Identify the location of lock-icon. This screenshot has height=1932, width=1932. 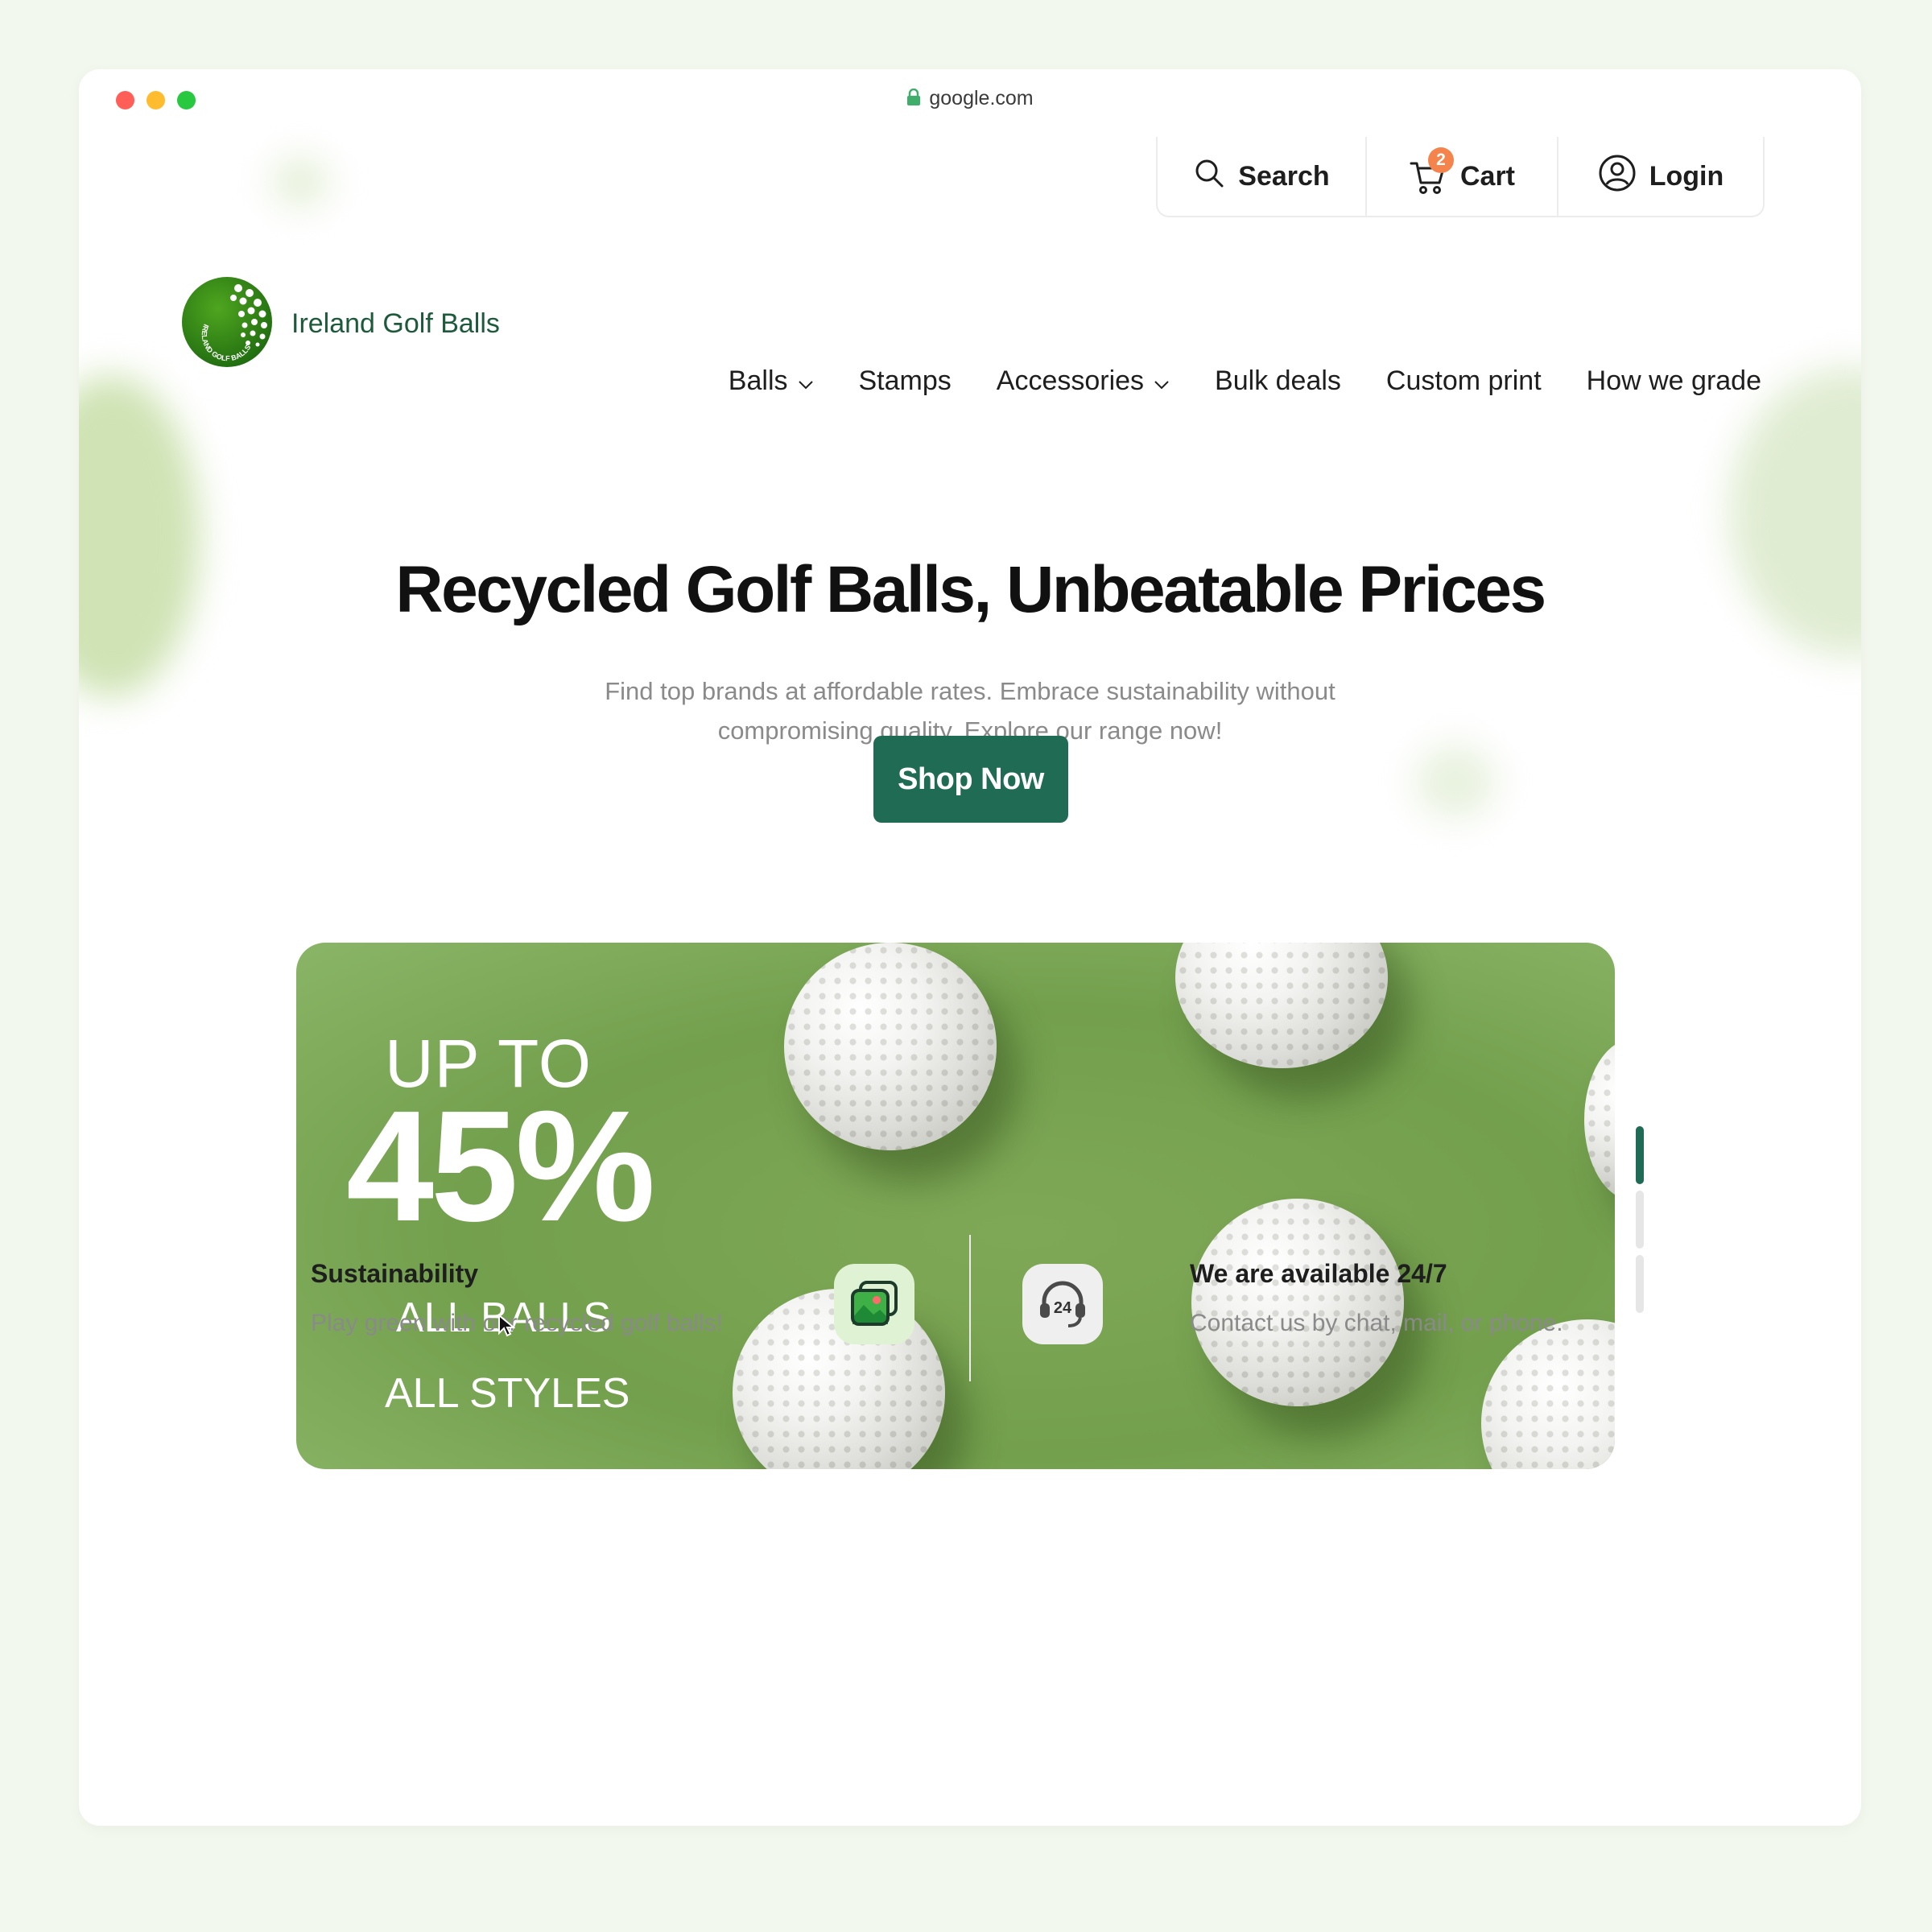
(913, 100).